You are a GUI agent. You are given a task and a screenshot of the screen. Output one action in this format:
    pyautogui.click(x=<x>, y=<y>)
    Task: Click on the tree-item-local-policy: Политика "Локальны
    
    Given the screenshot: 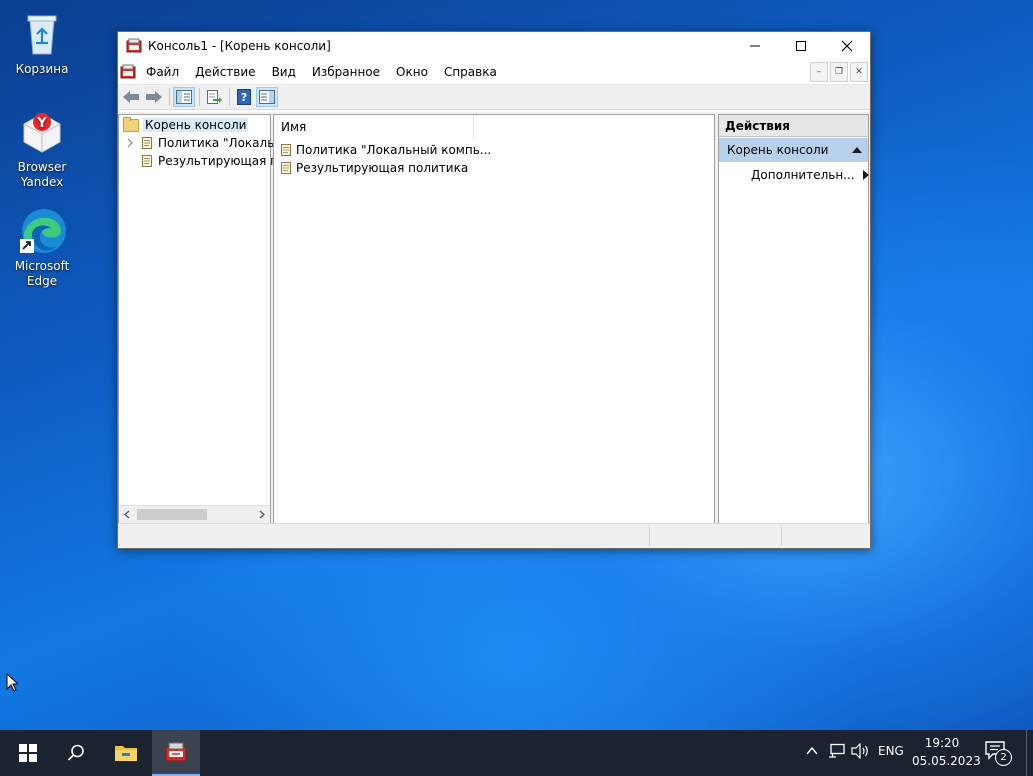 What is the action you would take?
    pyautogui.click(x=208, y=143)
    